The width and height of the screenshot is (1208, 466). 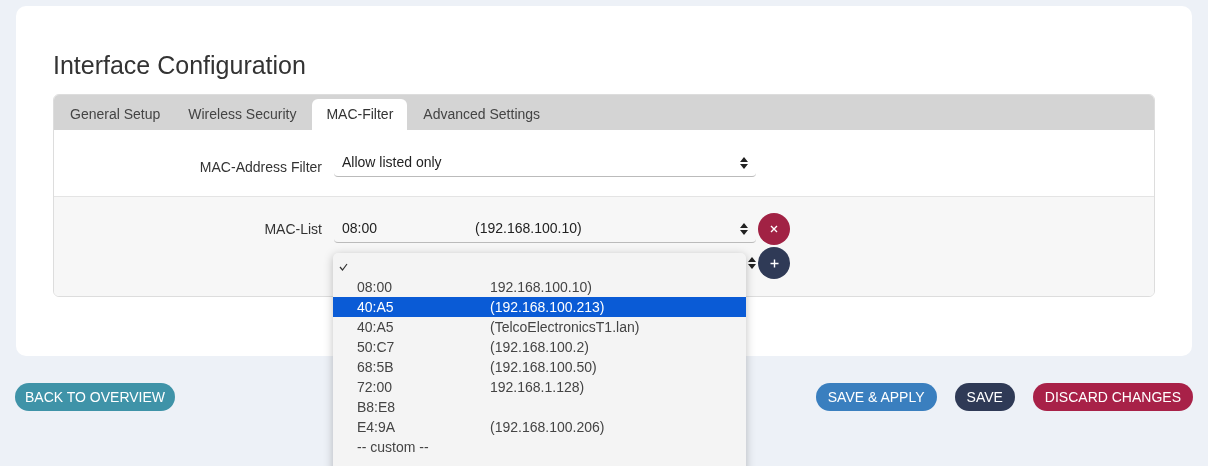 I want to click on tab: Advanced Settings, so click(x=482, y=114).